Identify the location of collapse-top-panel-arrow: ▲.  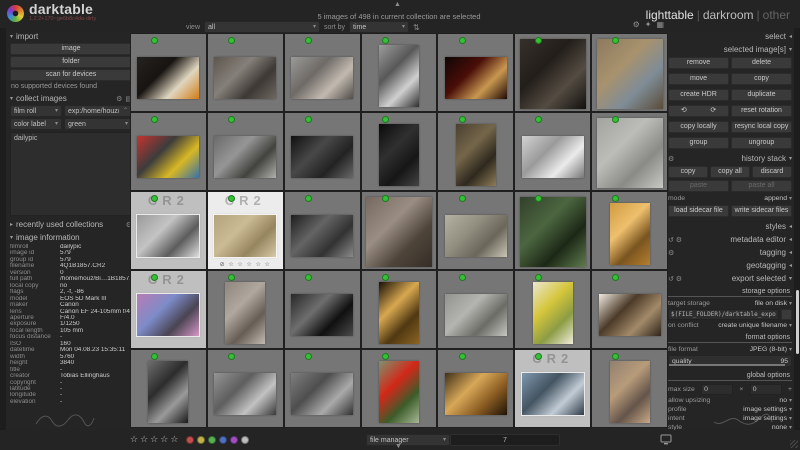
(397, 4).